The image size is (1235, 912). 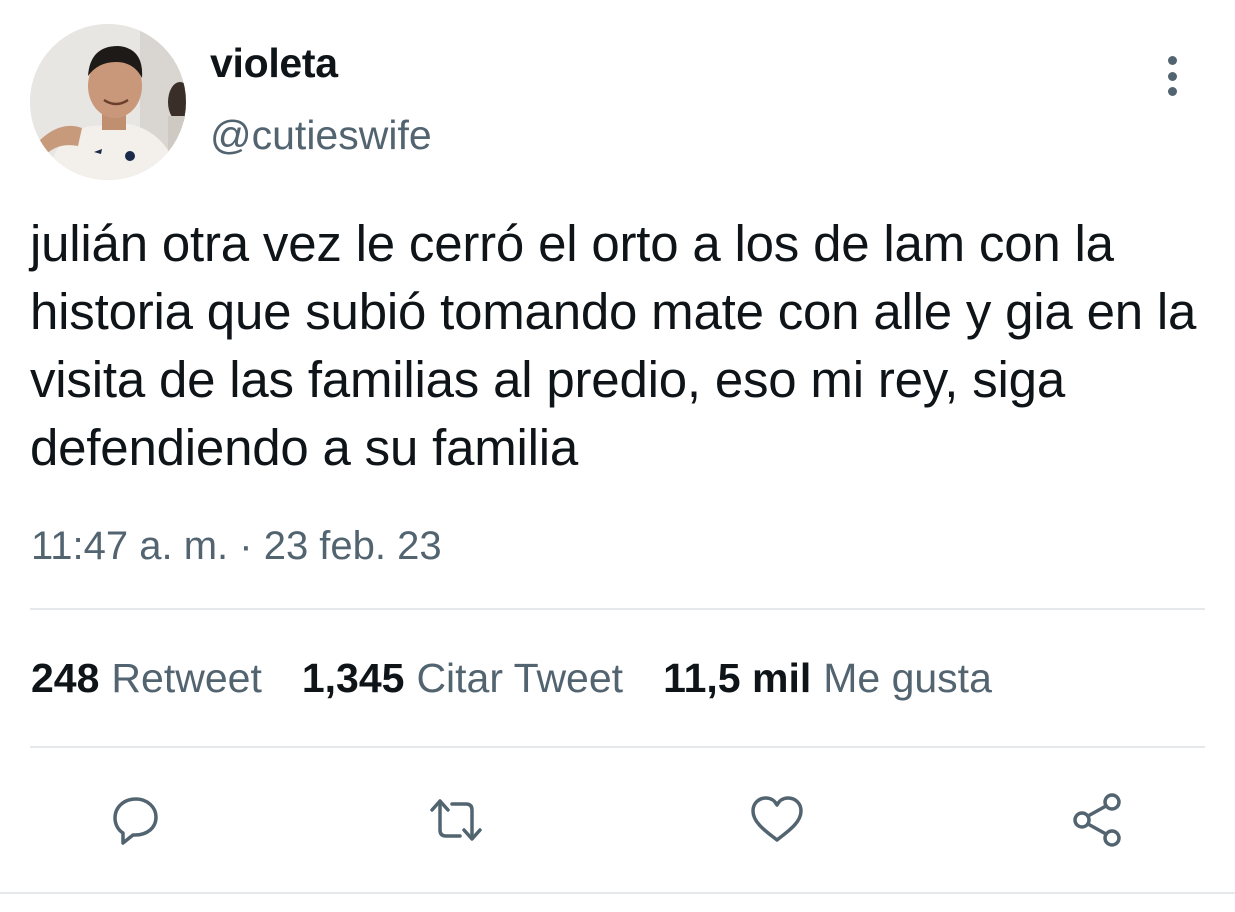 What do you see at coordinates (186, 678) in the screenshot?
I see `retweet-label: Retweet` at bounding box center [186, 678].